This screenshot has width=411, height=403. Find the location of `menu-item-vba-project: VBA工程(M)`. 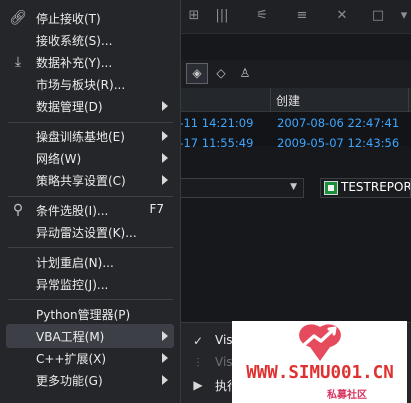

menu-item-vba-project: VBA工程(M) is located at coordinates (90, 336).